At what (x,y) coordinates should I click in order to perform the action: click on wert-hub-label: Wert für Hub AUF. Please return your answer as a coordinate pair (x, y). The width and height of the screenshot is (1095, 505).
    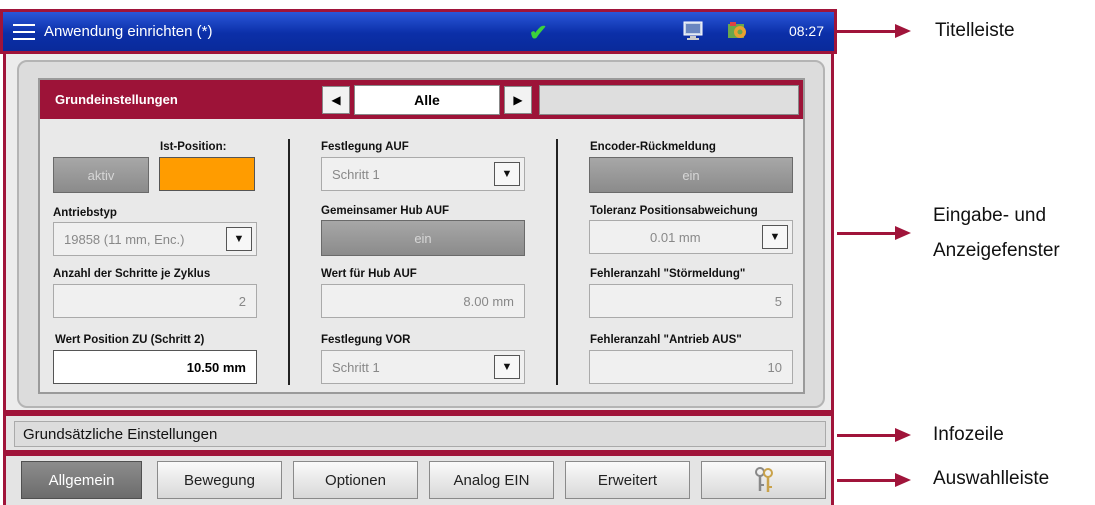
    Looking at the image, I should click on (369, 274).